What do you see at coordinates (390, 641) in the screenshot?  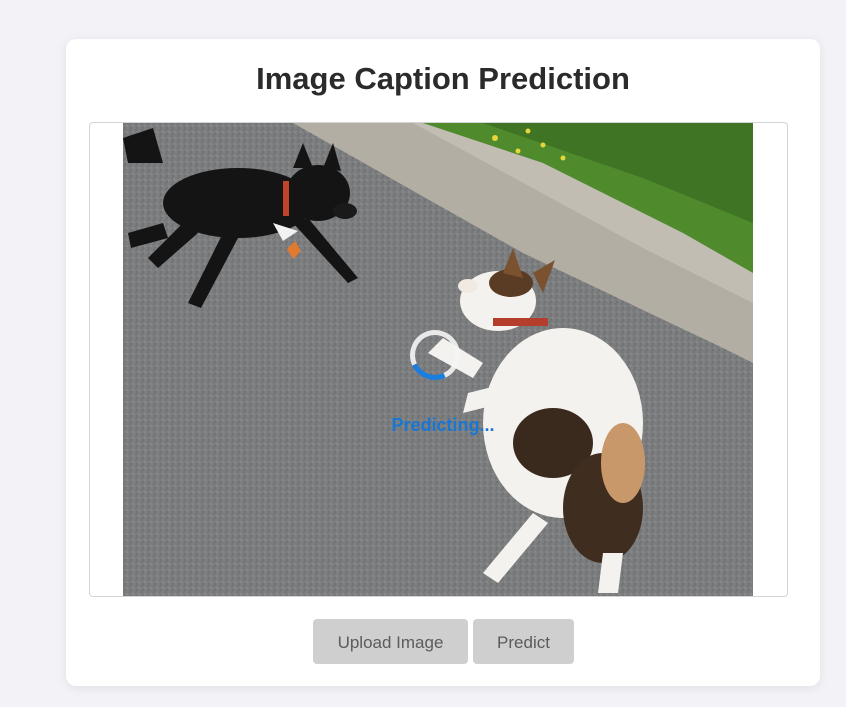 I see `upload-image-button: Upload Image` at bounding box center [390, 641].